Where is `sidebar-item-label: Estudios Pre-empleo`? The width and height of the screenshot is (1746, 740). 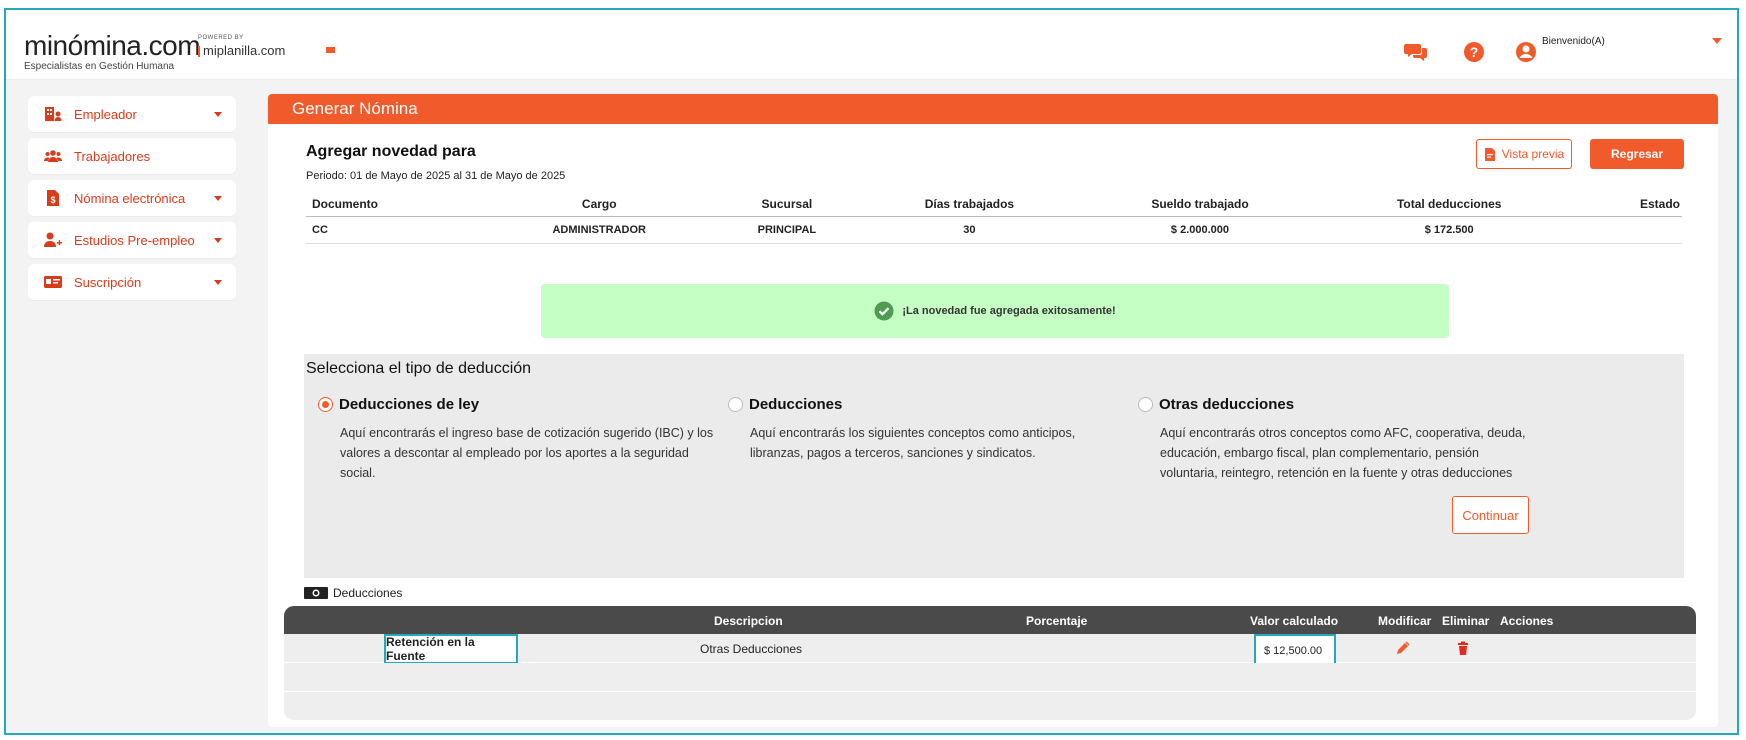
sidebar-item-label: Estudios Pre-empleo is located at coordinates (134, 240).